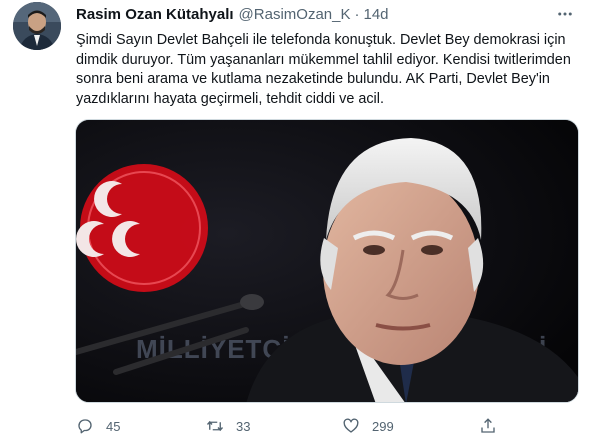 The width and height of the screenshot is (594, 447). I want to click on tweet-header: Rasim Ozan Kütahyalı @RasimOzan_K · 14d, so click(325, 14).